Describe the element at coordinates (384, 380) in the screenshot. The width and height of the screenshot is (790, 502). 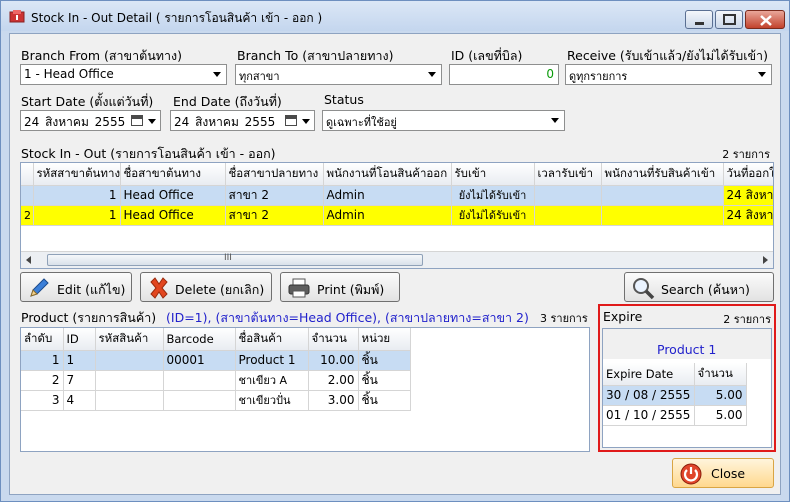
I see `table-cell: ชิ้น` at that location.